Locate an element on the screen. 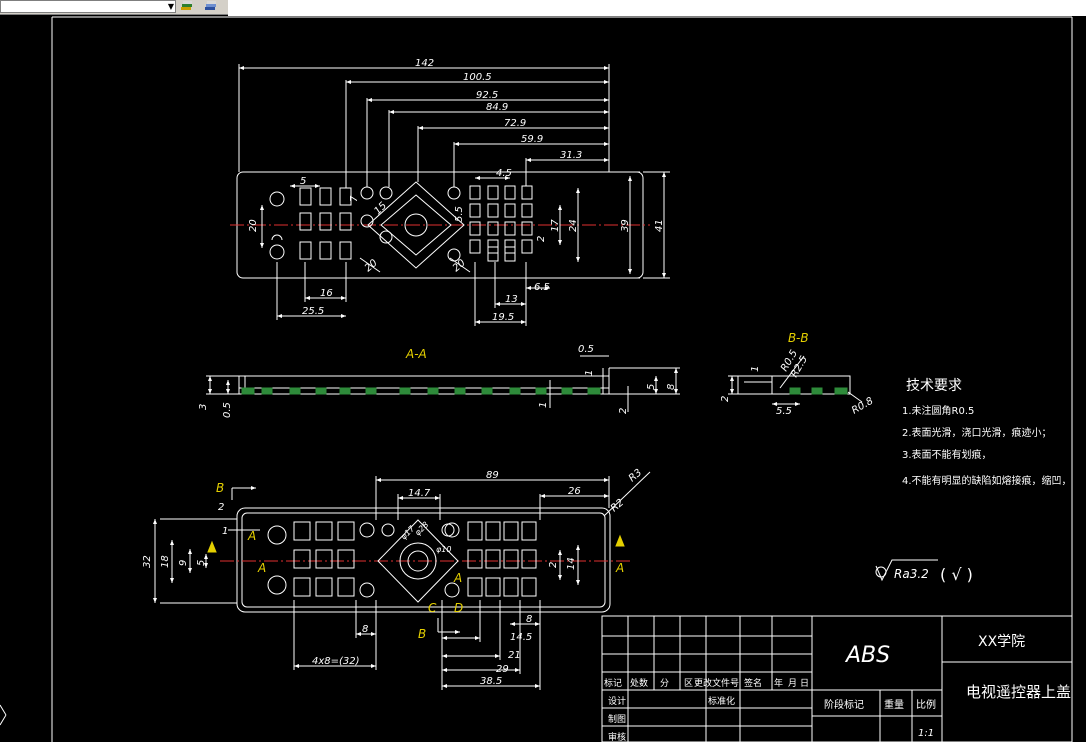 The height and width of the screenshot is (742, 1086). dim-5: 5 is located at coordinates (303, 181).